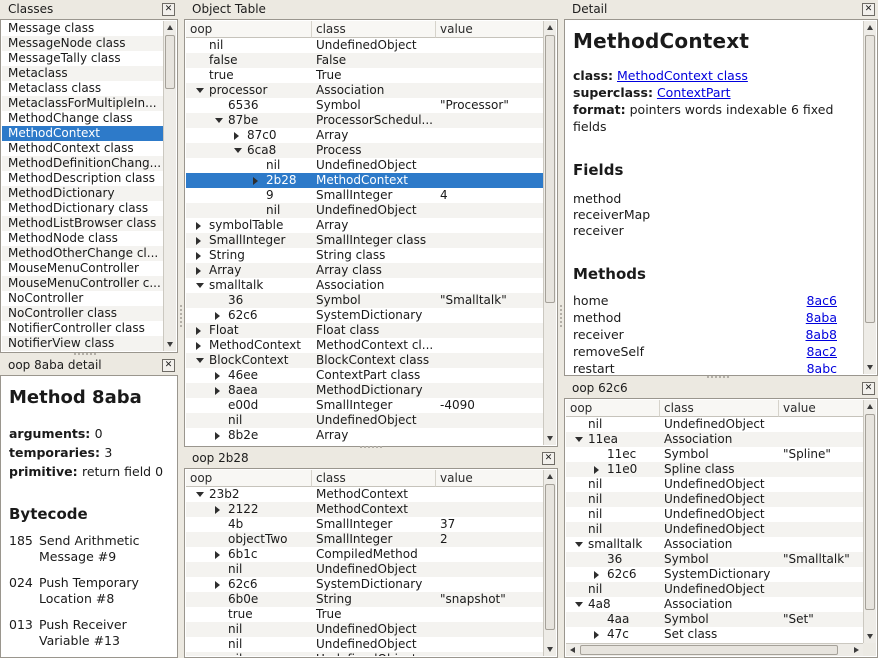  I want to click on table-row: BlockContext BlockContext class, so click(364, 360).